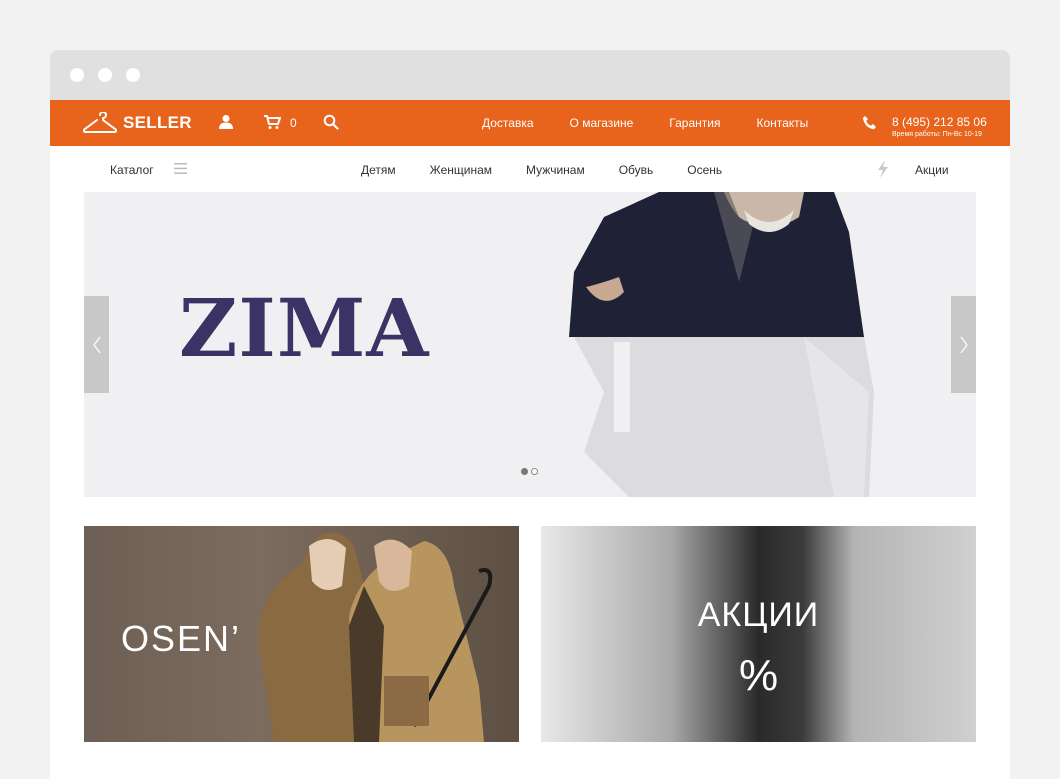 This screenshot has width=1060, height=779. I want to click on slider-prev-button, so click(96, 344).